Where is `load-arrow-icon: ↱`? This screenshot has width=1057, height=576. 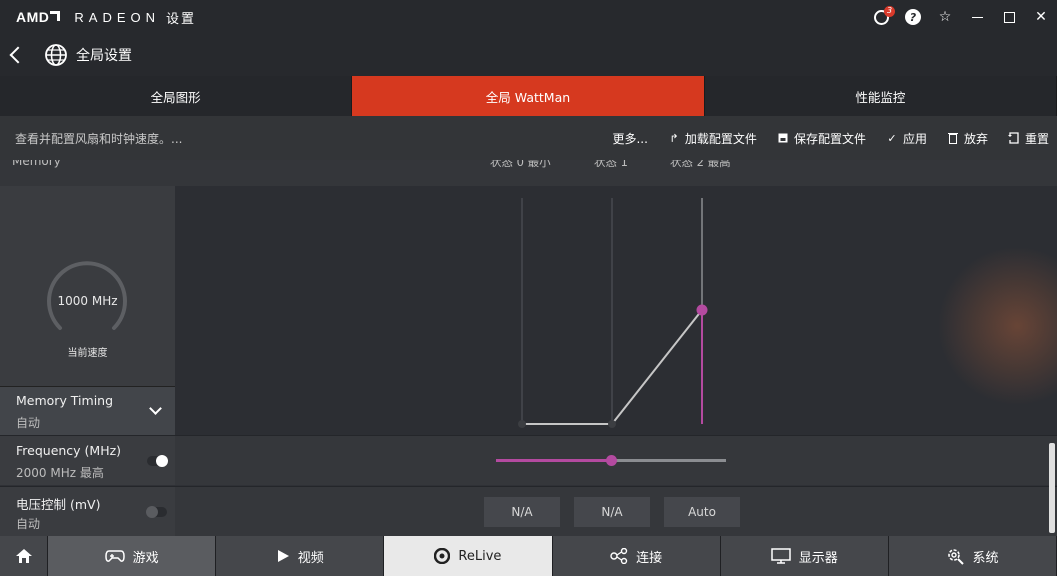 load-arrow-icon: ↱ is located at coordinates (674, 138).